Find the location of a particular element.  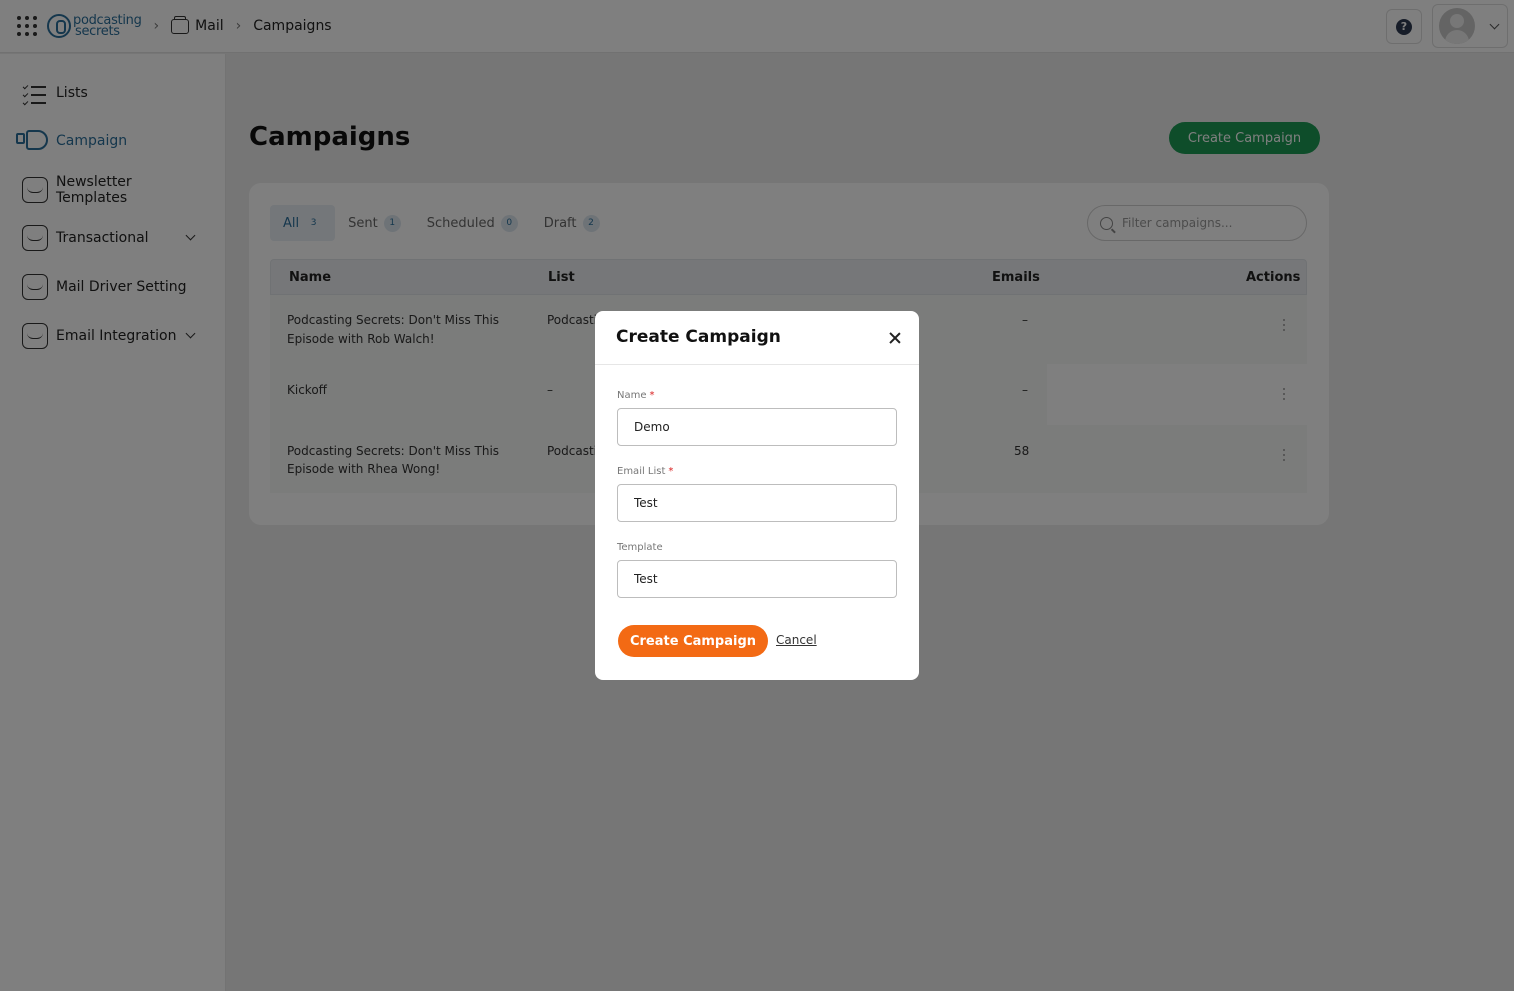

email-list-label-text: Email List is located at coordinates (641, 471).